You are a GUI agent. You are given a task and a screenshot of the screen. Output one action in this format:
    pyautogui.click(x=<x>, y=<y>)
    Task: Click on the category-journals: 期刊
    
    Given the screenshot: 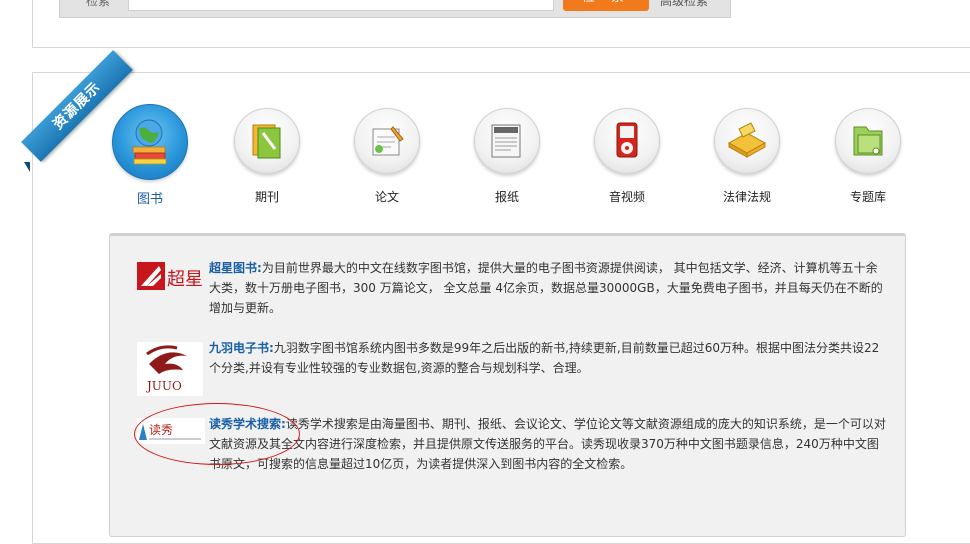 What is the action you would take?
    pyautogui.click(x=267, y=156)
    